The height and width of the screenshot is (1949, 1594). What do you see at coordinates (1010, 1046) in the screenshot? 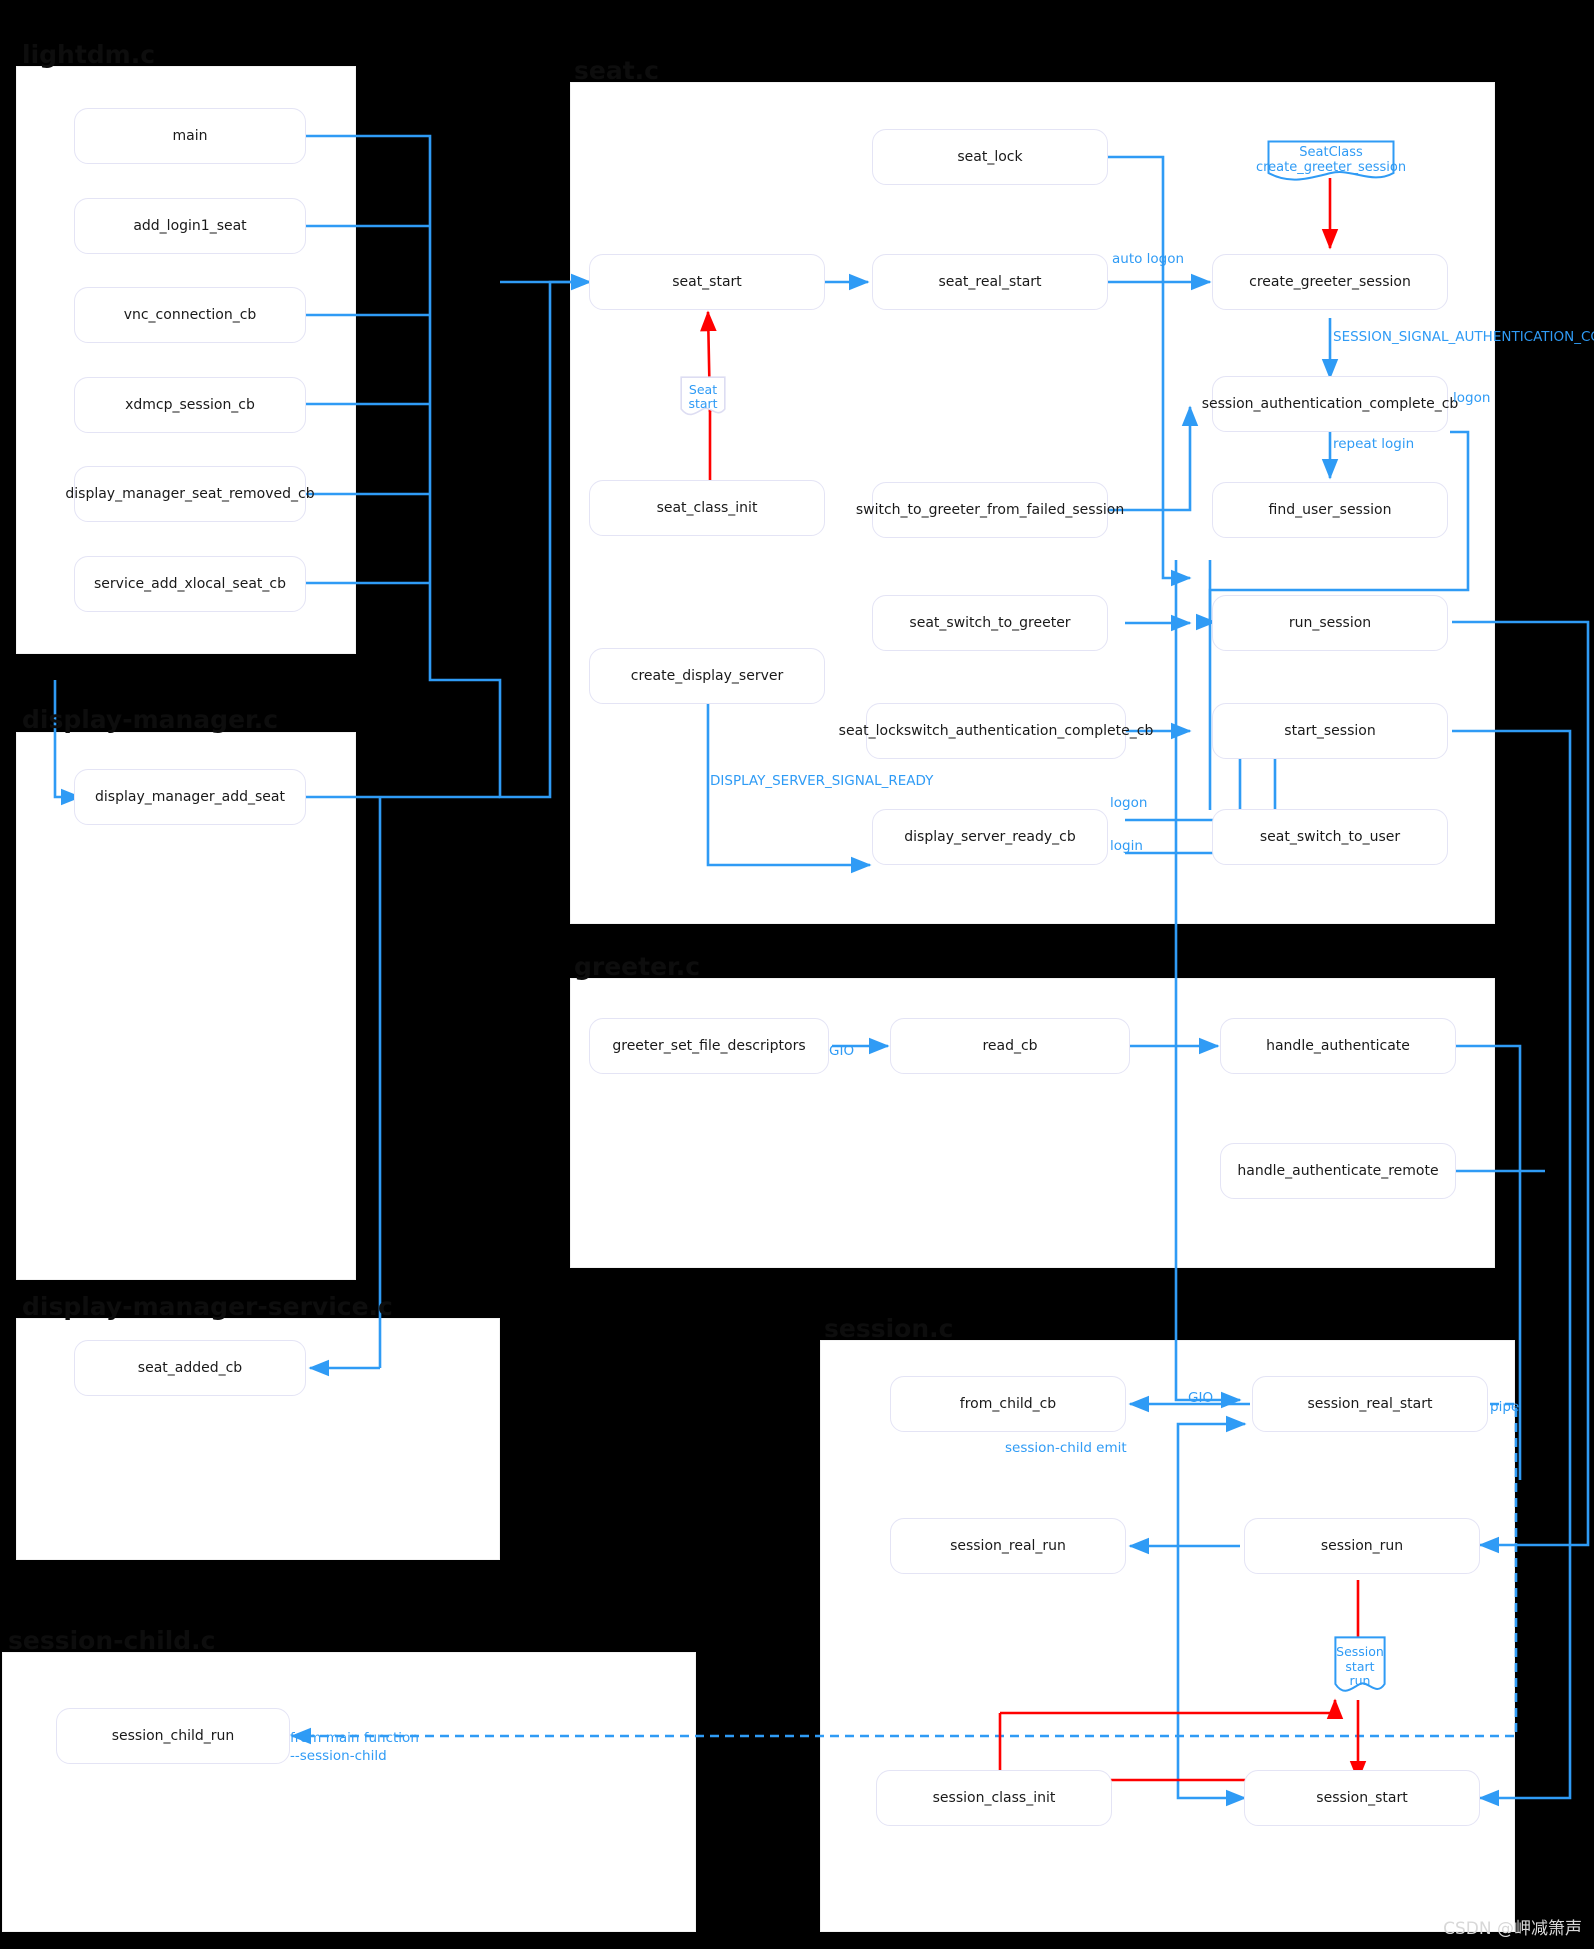
I see `node-read-cb: read_cb` at bounding box center [1010, 1046].